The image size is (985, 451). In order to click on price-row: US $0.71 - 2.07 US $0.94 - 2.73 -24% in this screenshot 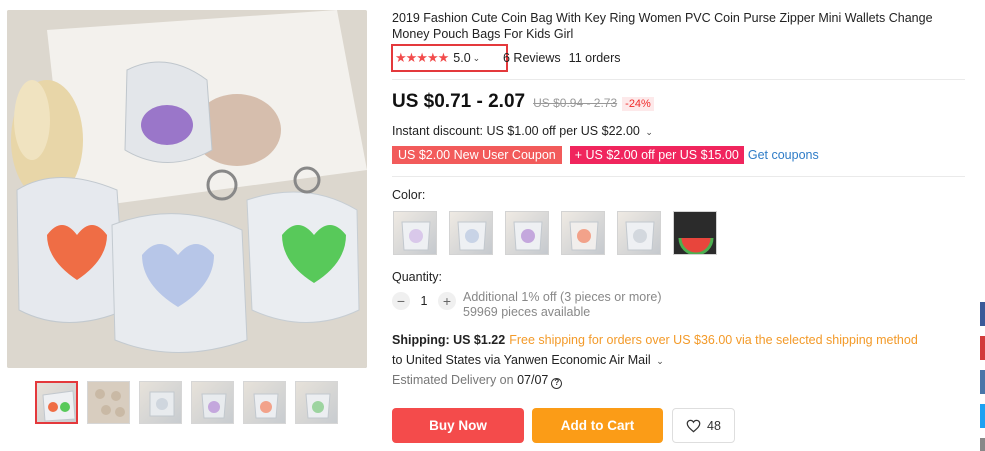, I will do `click(523, 102)`.